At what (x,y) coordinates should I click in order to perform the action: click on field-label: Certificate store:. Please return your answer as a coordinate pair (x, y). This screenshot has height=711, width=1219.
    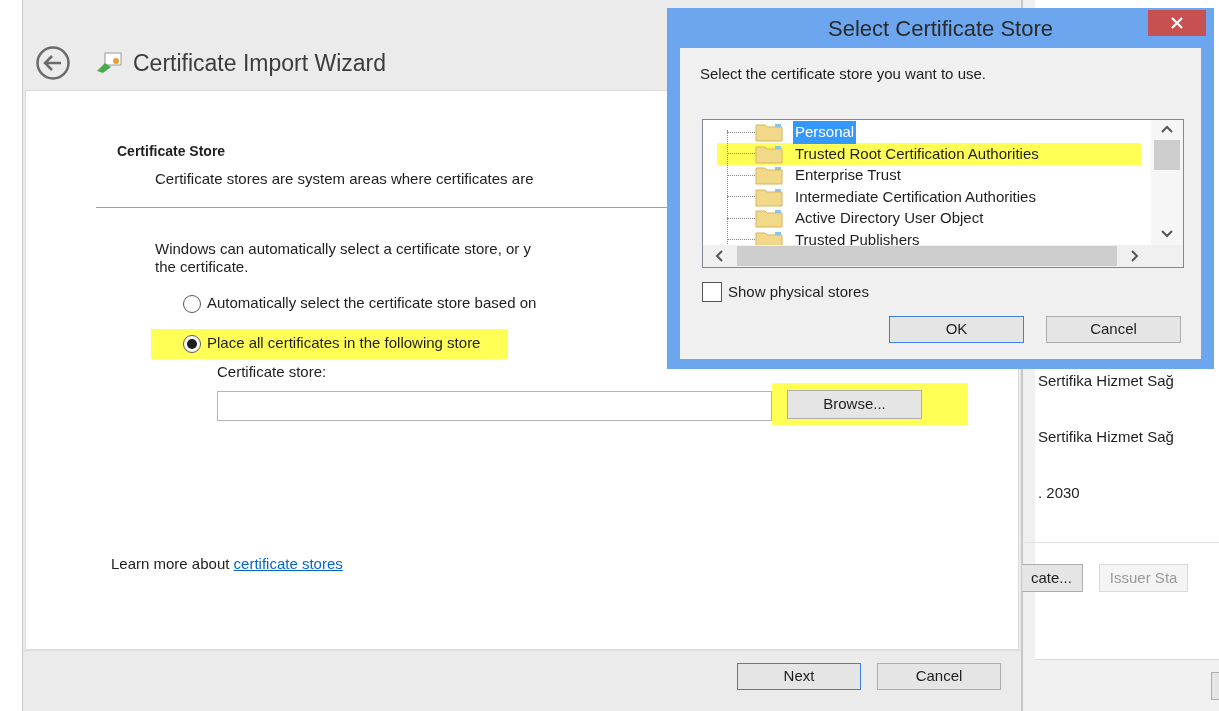
    Looking at the image, I should click on (272, 371).